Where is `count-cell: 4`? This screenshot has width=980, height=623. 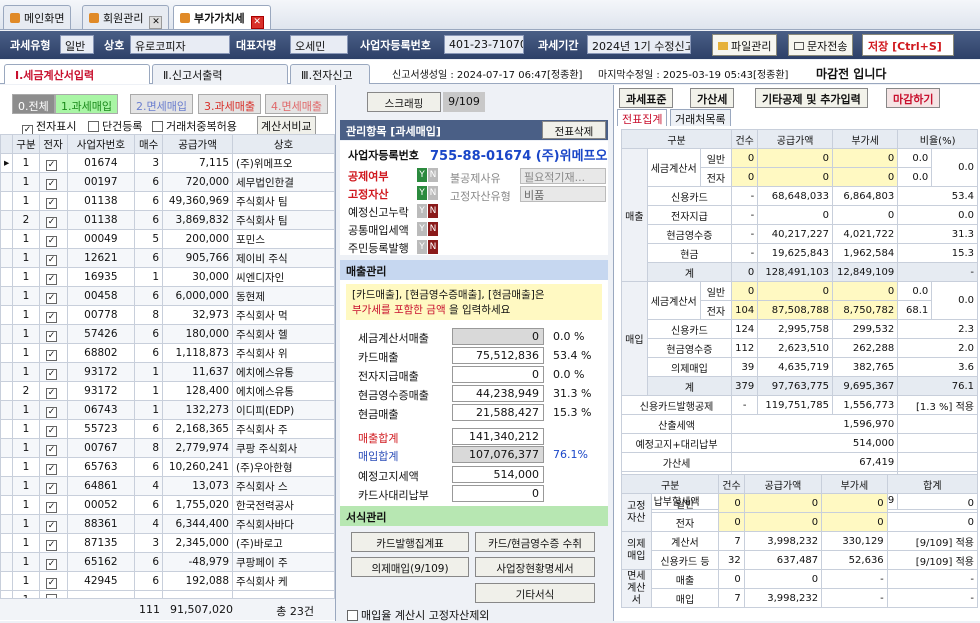
count-cell: 4 is located at coordinates (149, 524).